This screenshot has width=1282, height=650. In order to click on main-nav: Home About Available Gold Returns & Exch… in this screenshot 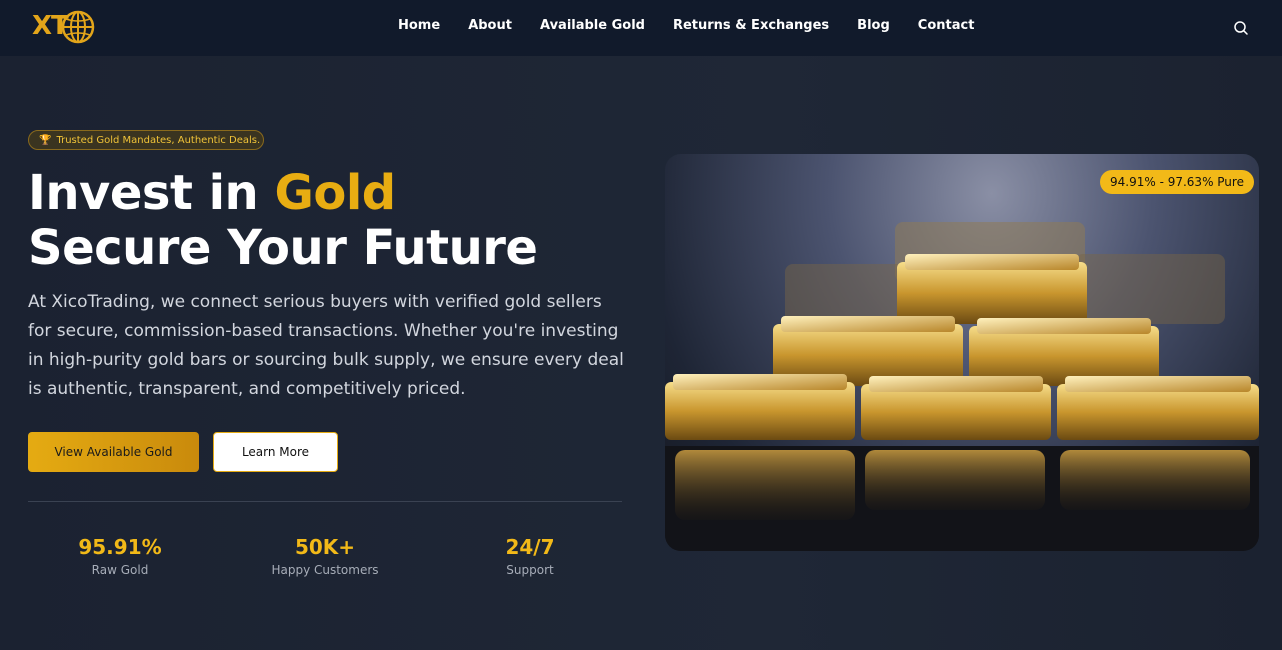, I will do `click(686, 25)`.